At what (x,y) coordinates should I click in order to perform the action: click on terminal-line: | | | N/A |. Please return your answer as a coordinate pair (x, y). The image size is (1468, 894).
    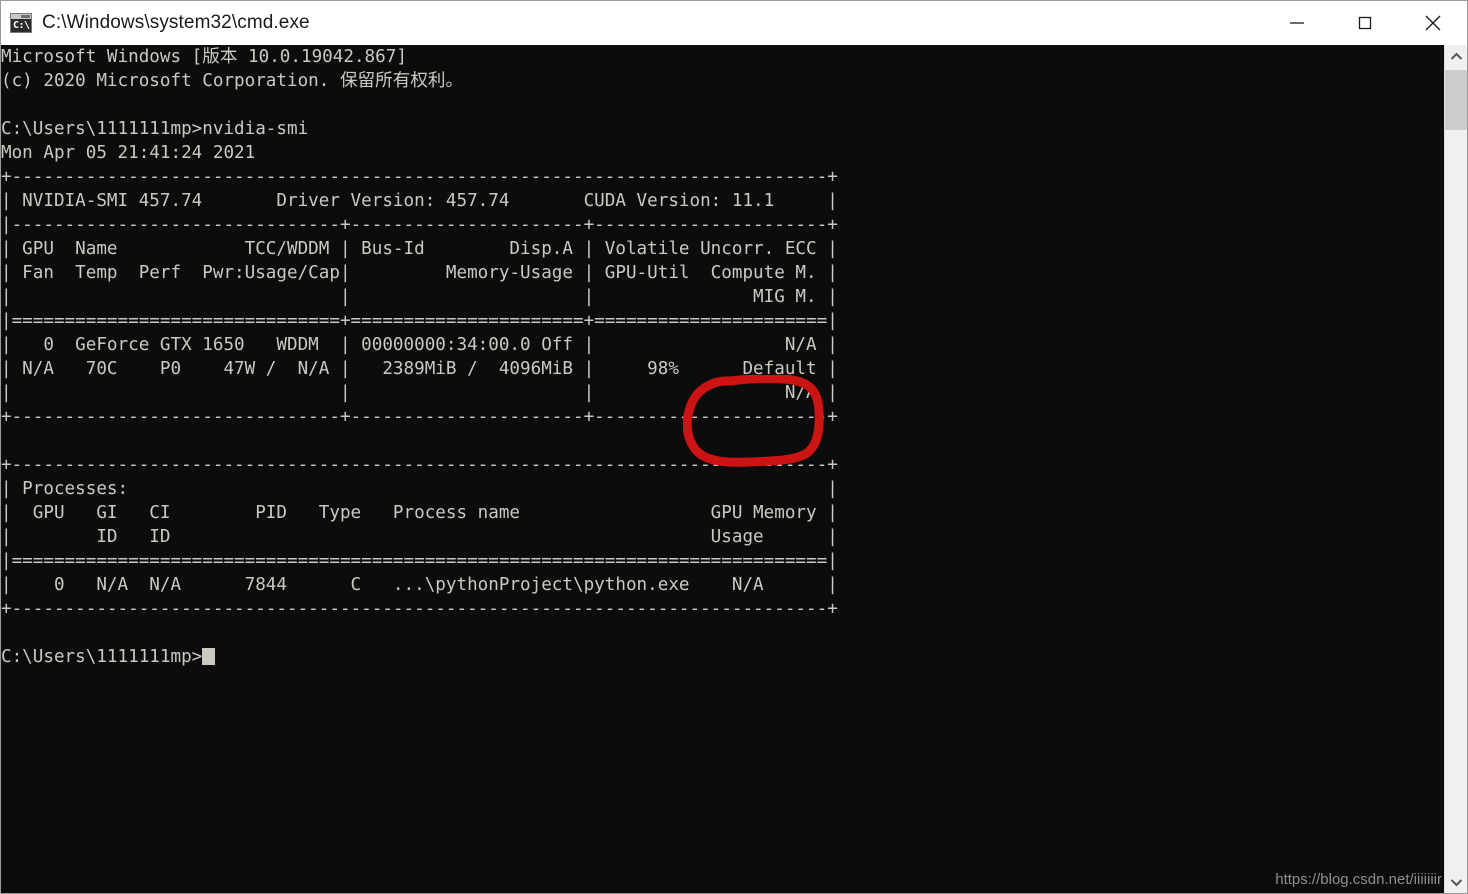
    Looking at the image, I should click on (419, 393).